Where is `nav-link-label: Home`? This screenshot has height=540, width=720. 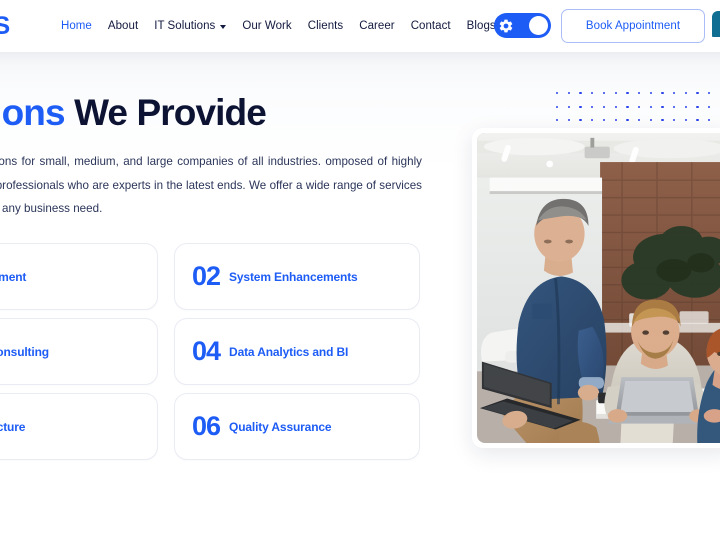
nav-link-label: Home is located at coordinates (76, 26).